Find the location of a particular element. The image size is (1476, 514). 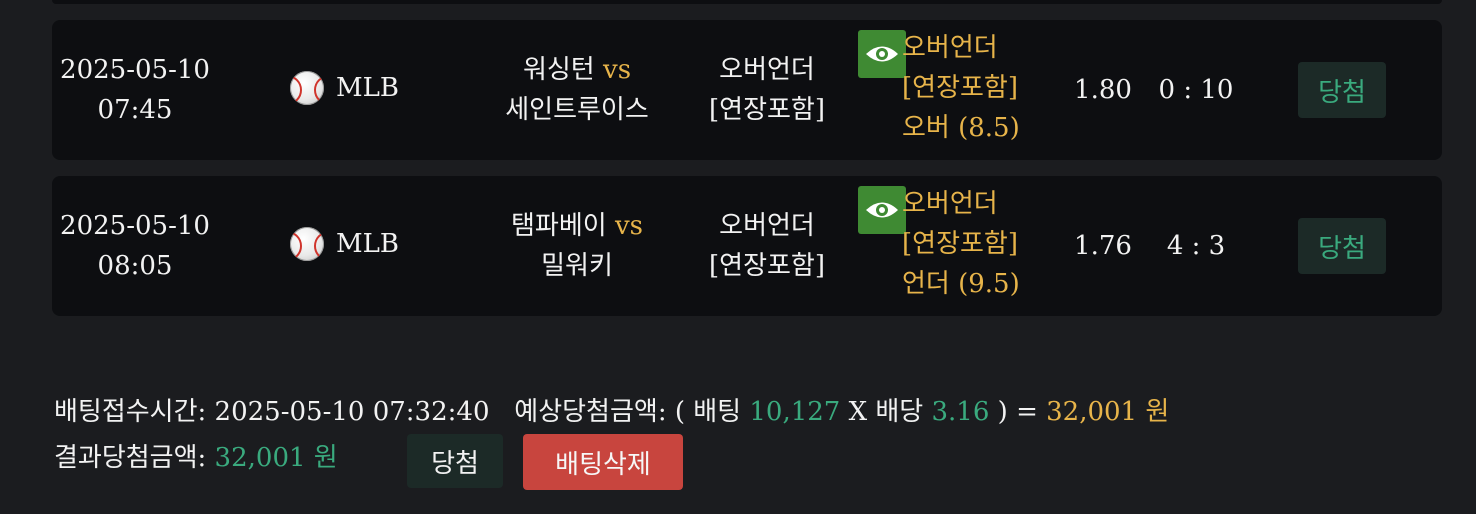

pick-line3: 언더 (9.5) is located at coordinates (961, 284).